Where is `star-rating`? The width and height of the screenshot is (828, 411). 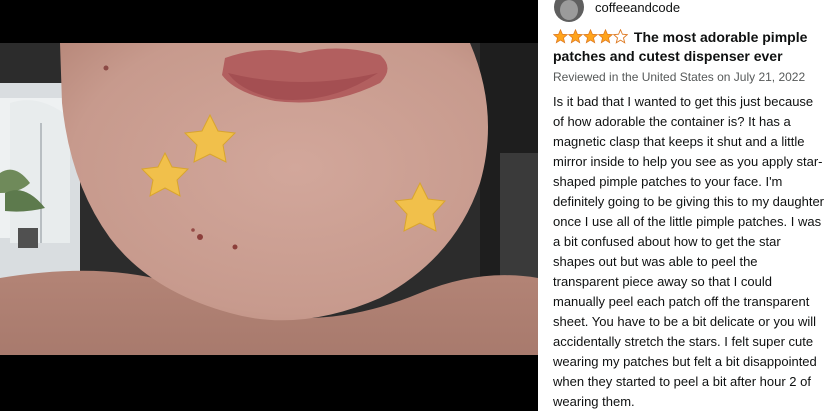 star-rating is located at coordinates (590, 36).